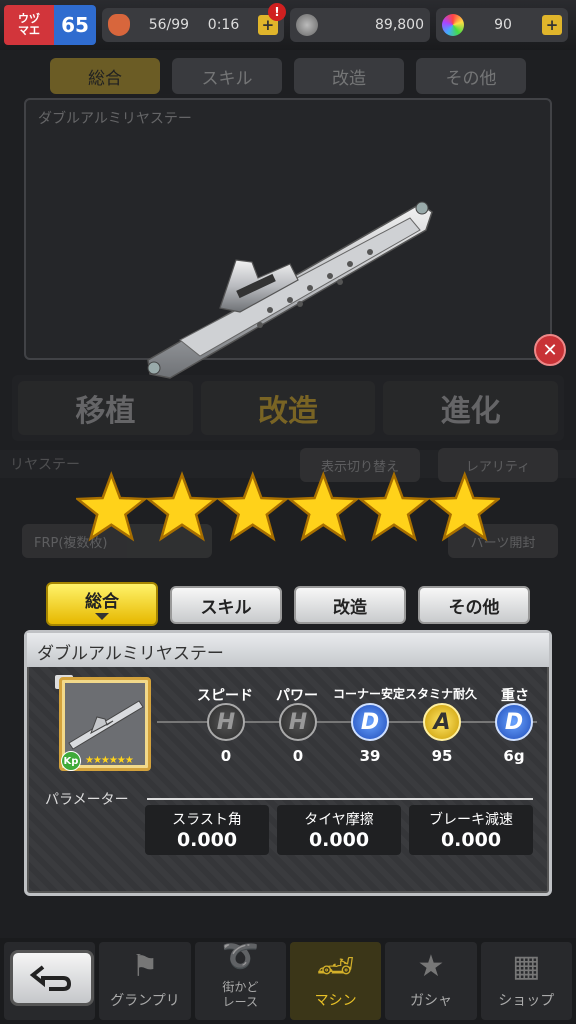  Describe the element at coordinates (349, 76) in the screenshot. I see `bg-tab-modify: 改造` at that location.